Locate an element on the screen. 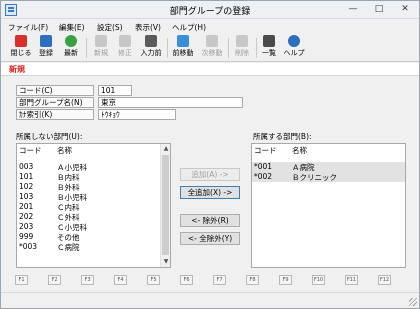  save-button: 登録 is located at coordinates (46, 48).